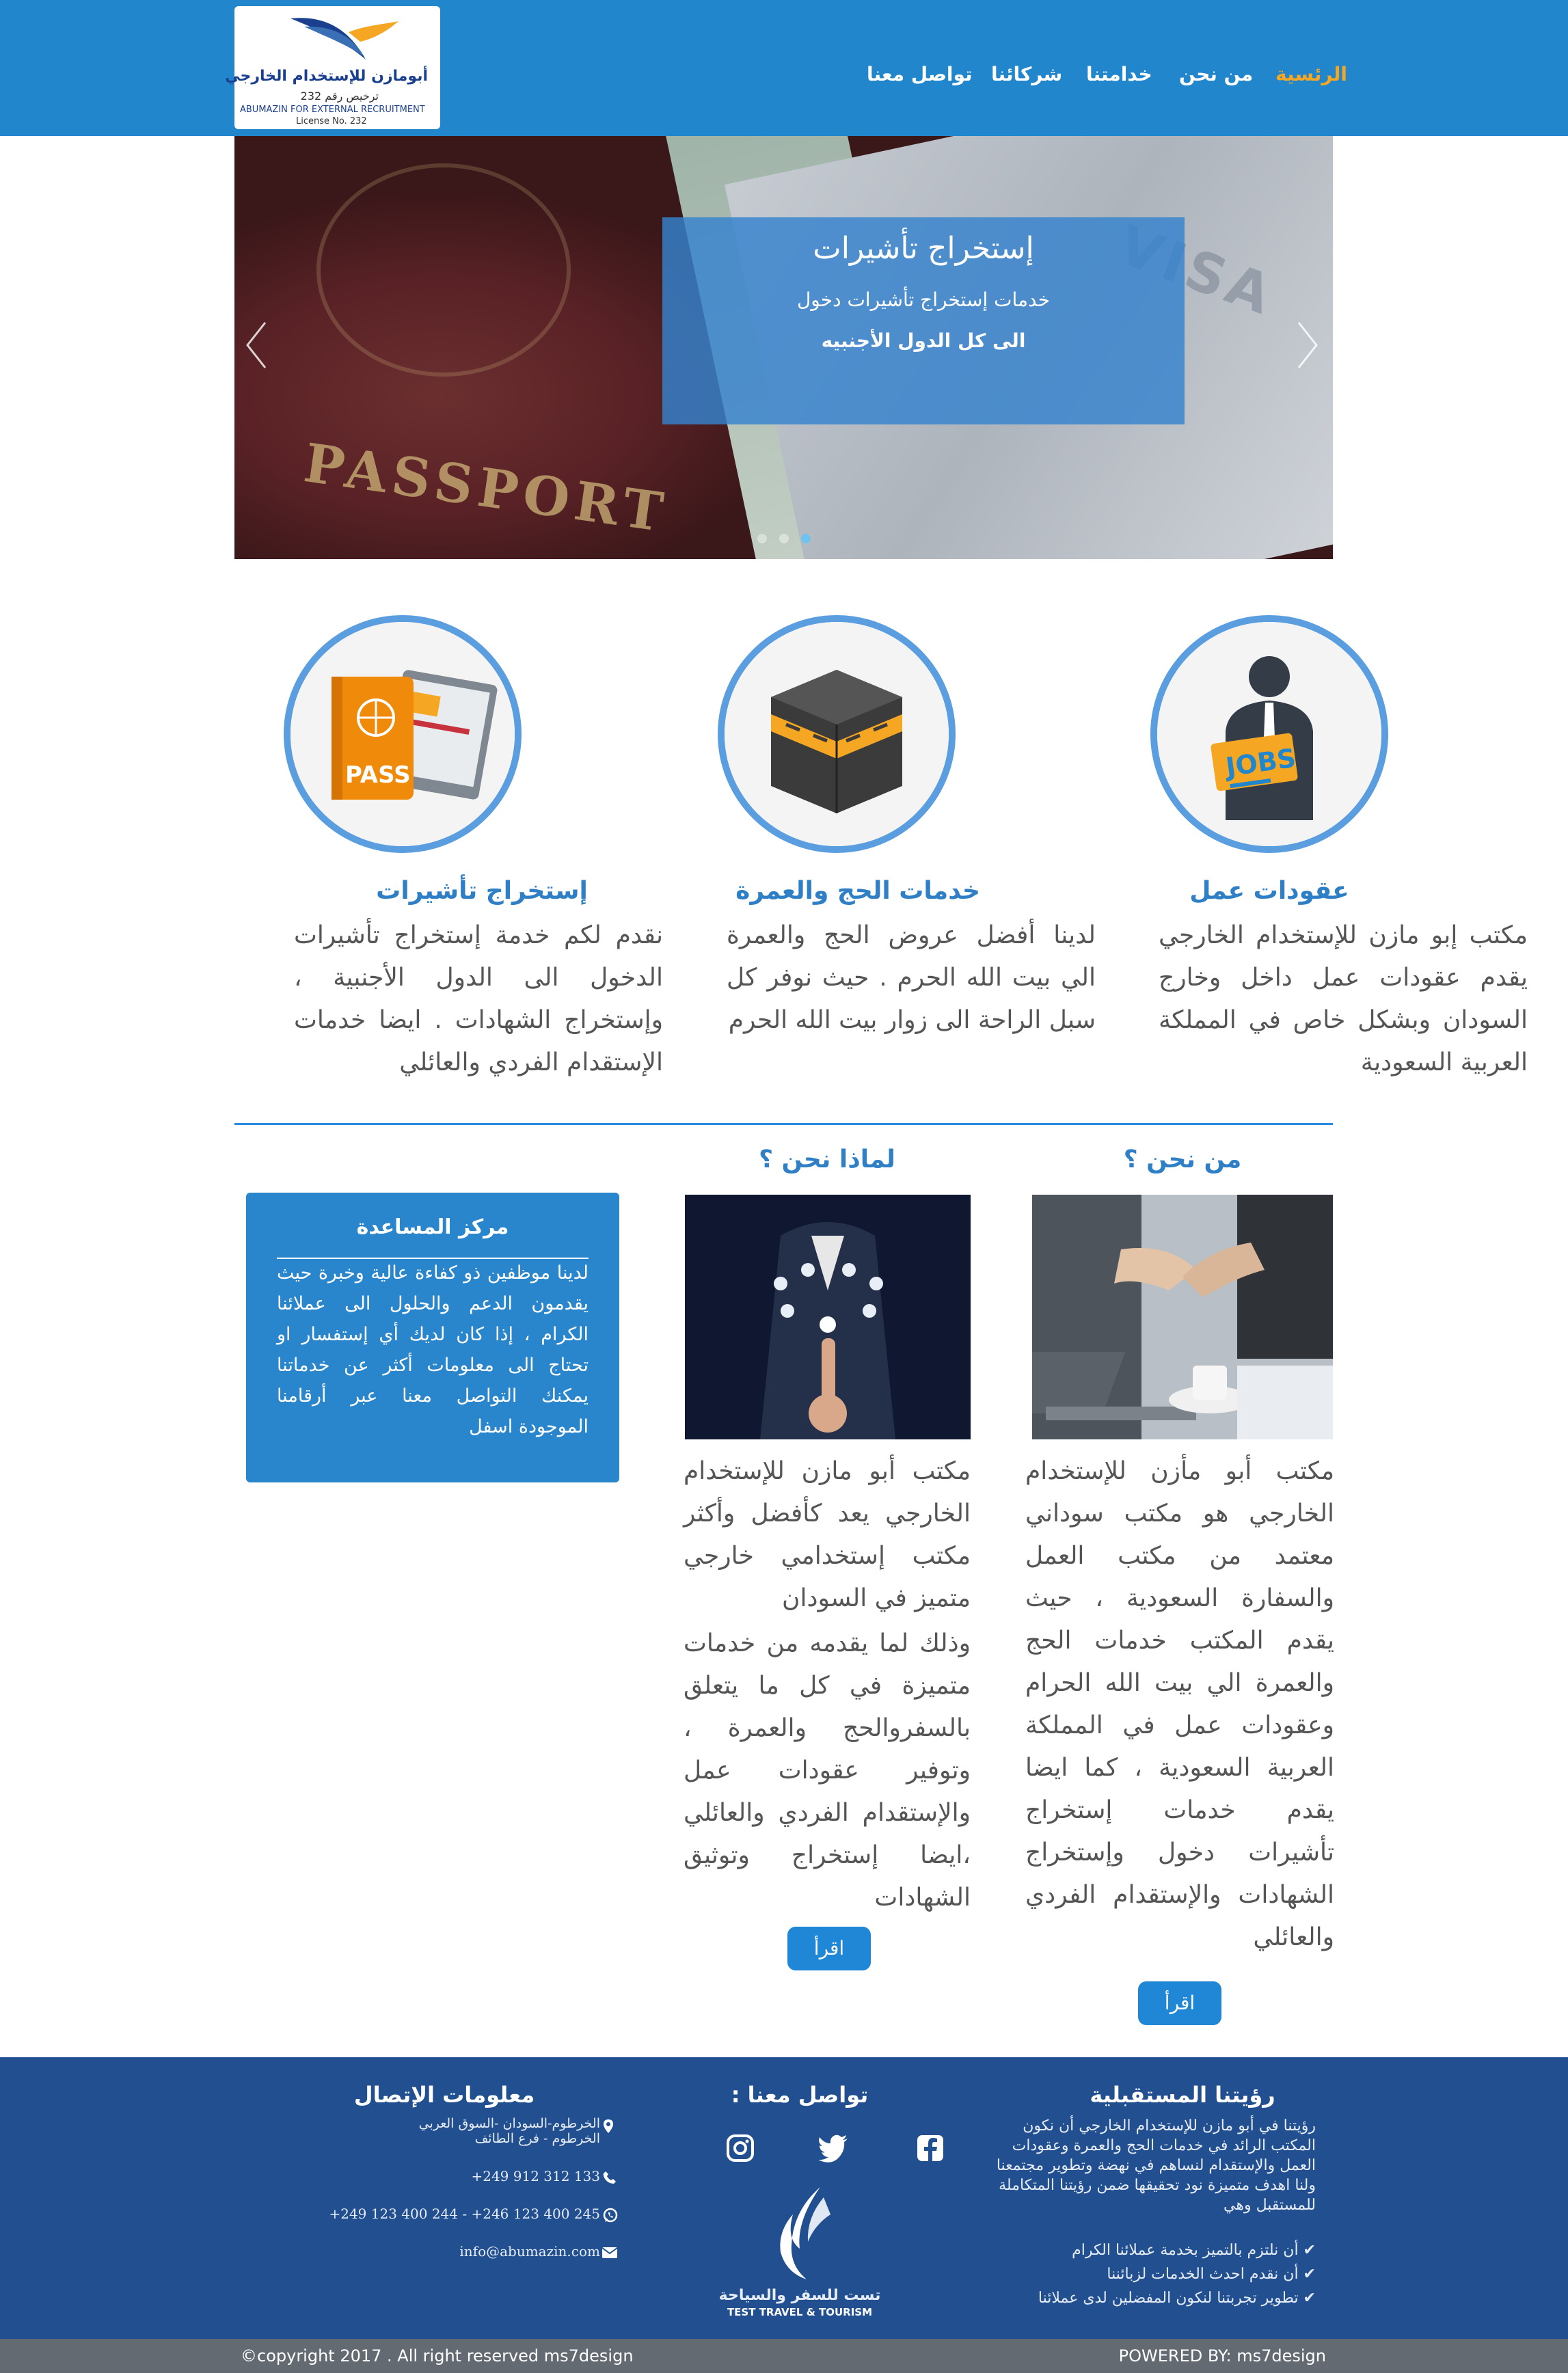 The height and width of the screenshot is (2373, 1568). Describe the element at coordinates (1194, 2250) in the screenshot. I see `footer-vision-bullet: ✔ أن نلتزم بالتميز بخدمة عملائنا الكرام` at that location.